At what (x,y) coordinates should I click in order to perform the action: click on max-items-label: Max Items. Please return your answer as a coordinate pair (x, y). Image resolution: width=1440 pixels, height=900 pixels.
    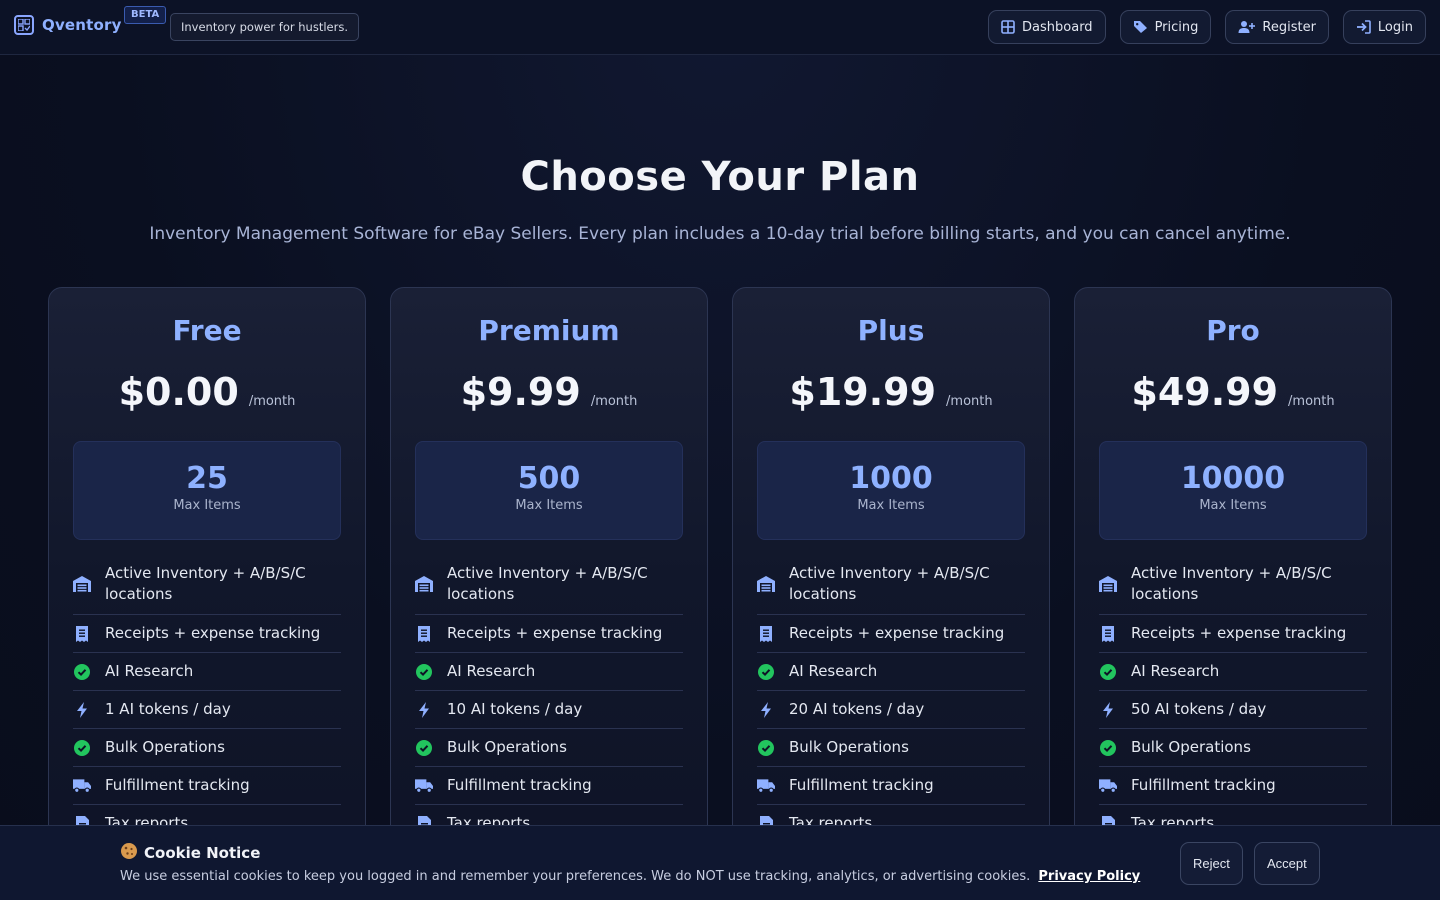
    Looking at the image, I should click on (891, 505).